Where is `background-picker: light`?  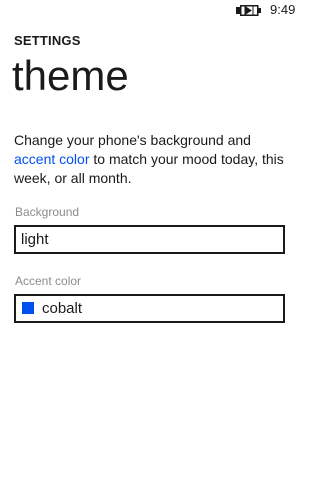 background-picker: light is located at coordinates (149, 239).